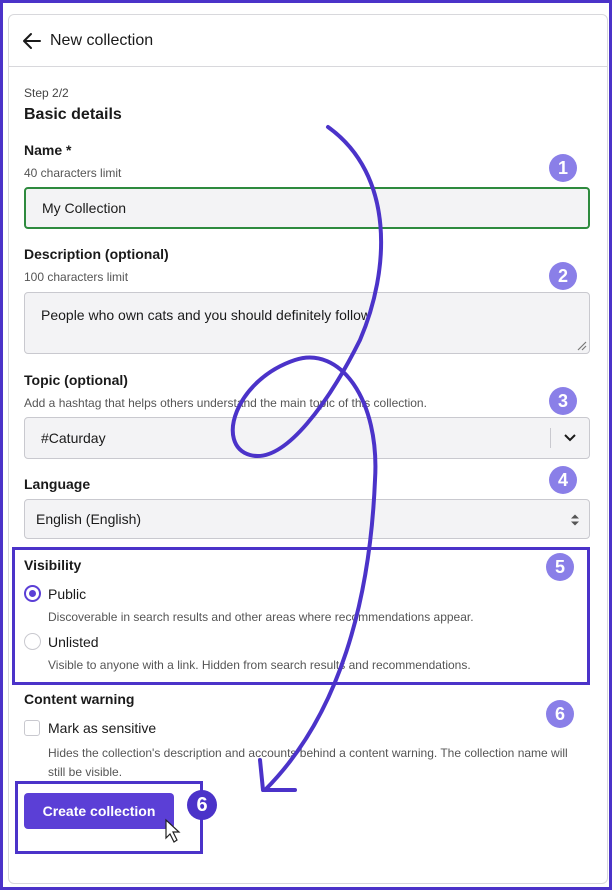  I want to click on topic-combobox: #Caturday, so click(307, 438).